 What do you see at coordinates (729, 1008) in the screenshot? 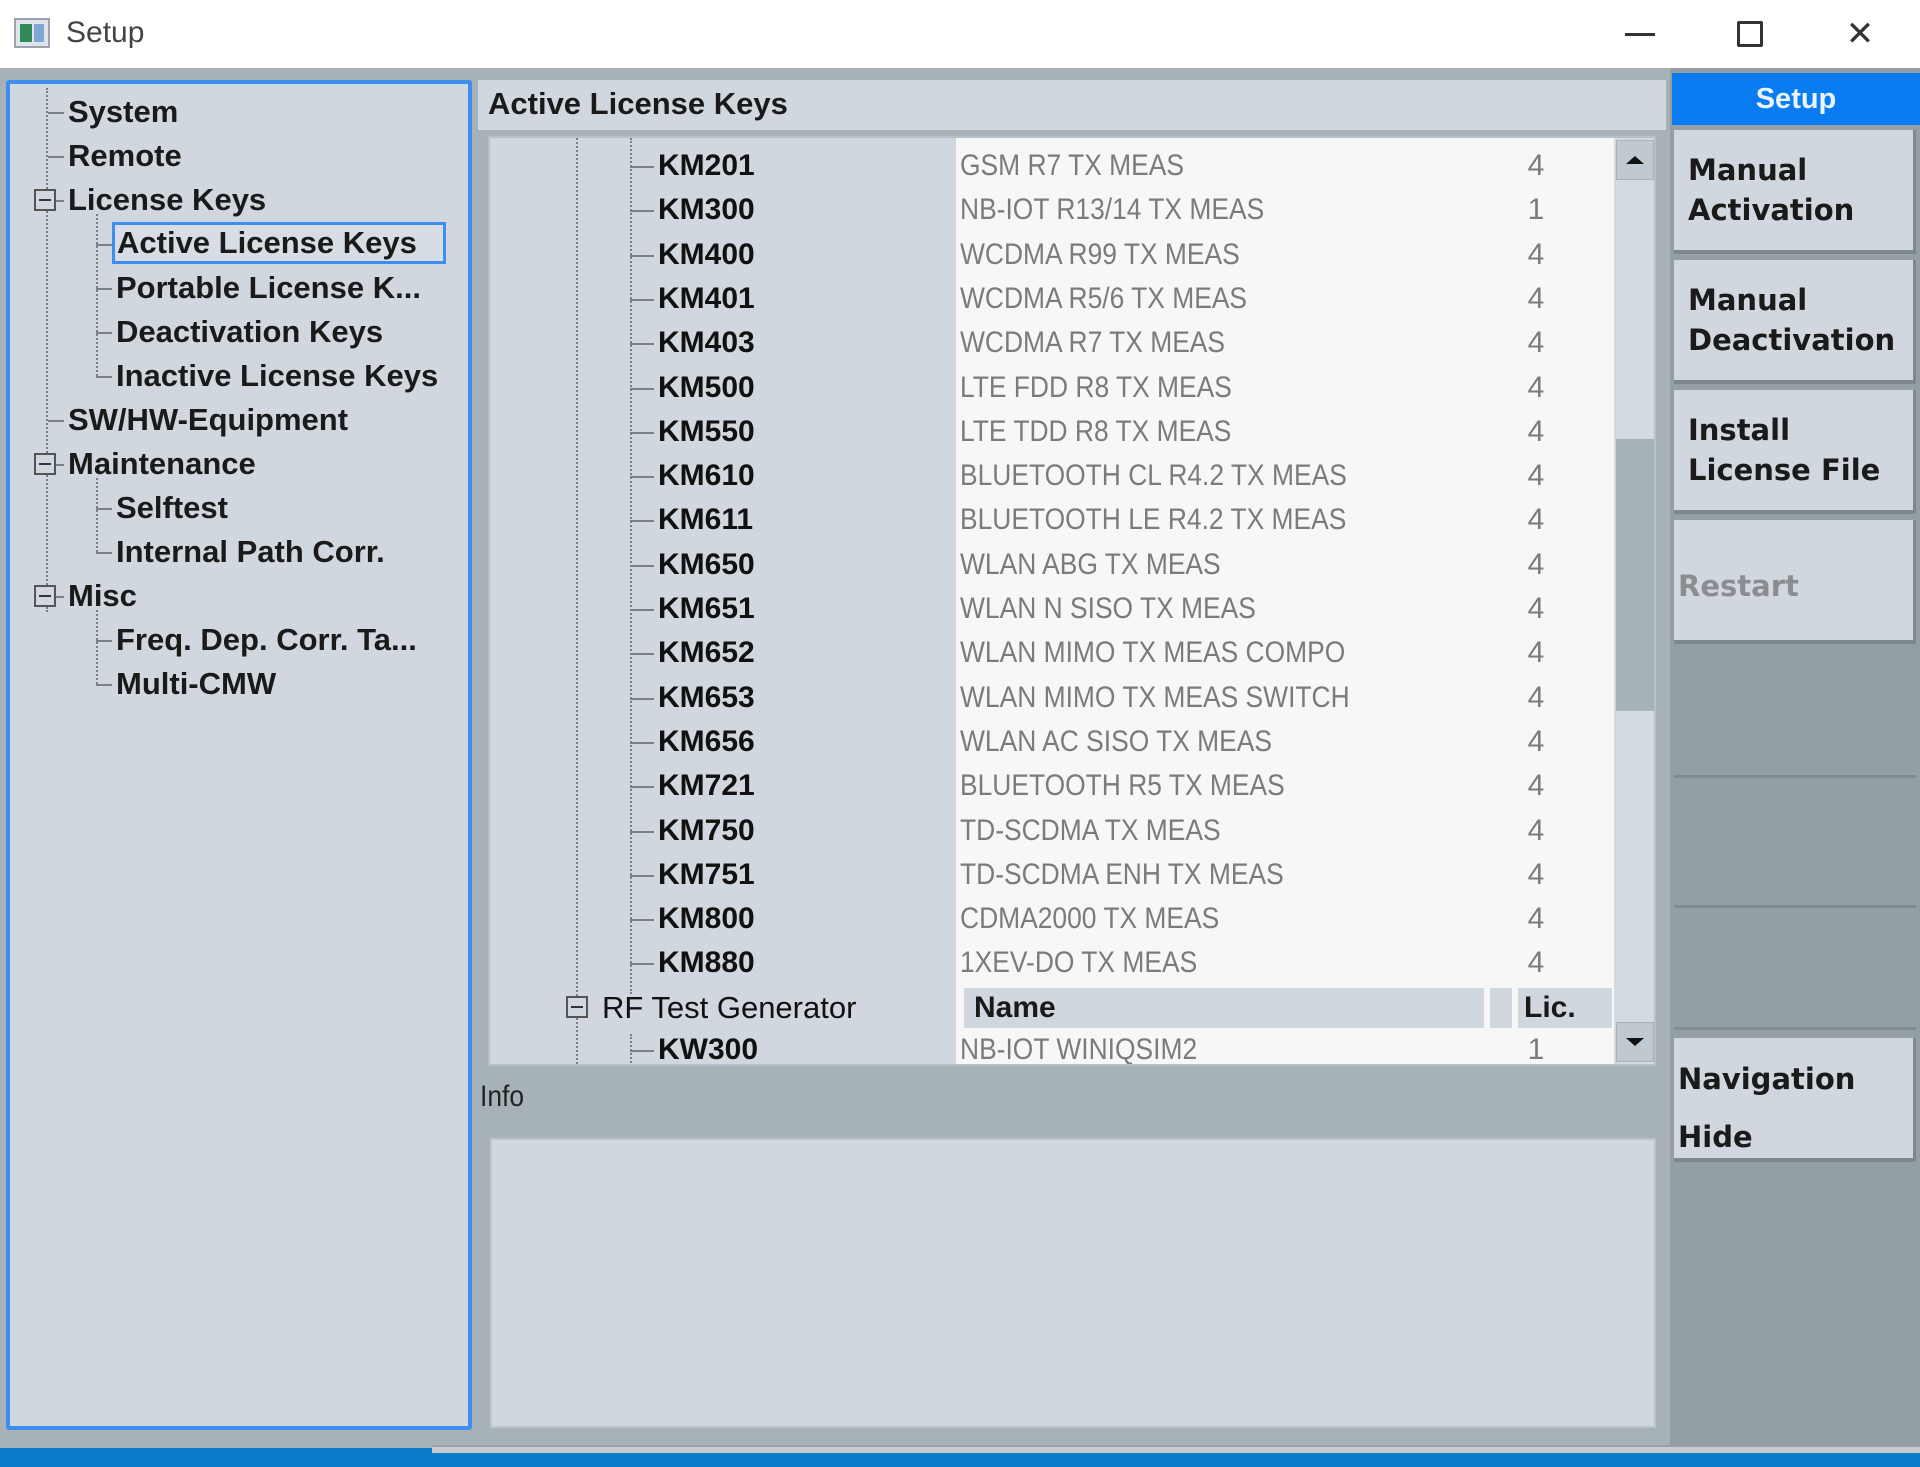
I see `rf-test-generator-group: RF Test Generator` at bounding box center [729, 1008].